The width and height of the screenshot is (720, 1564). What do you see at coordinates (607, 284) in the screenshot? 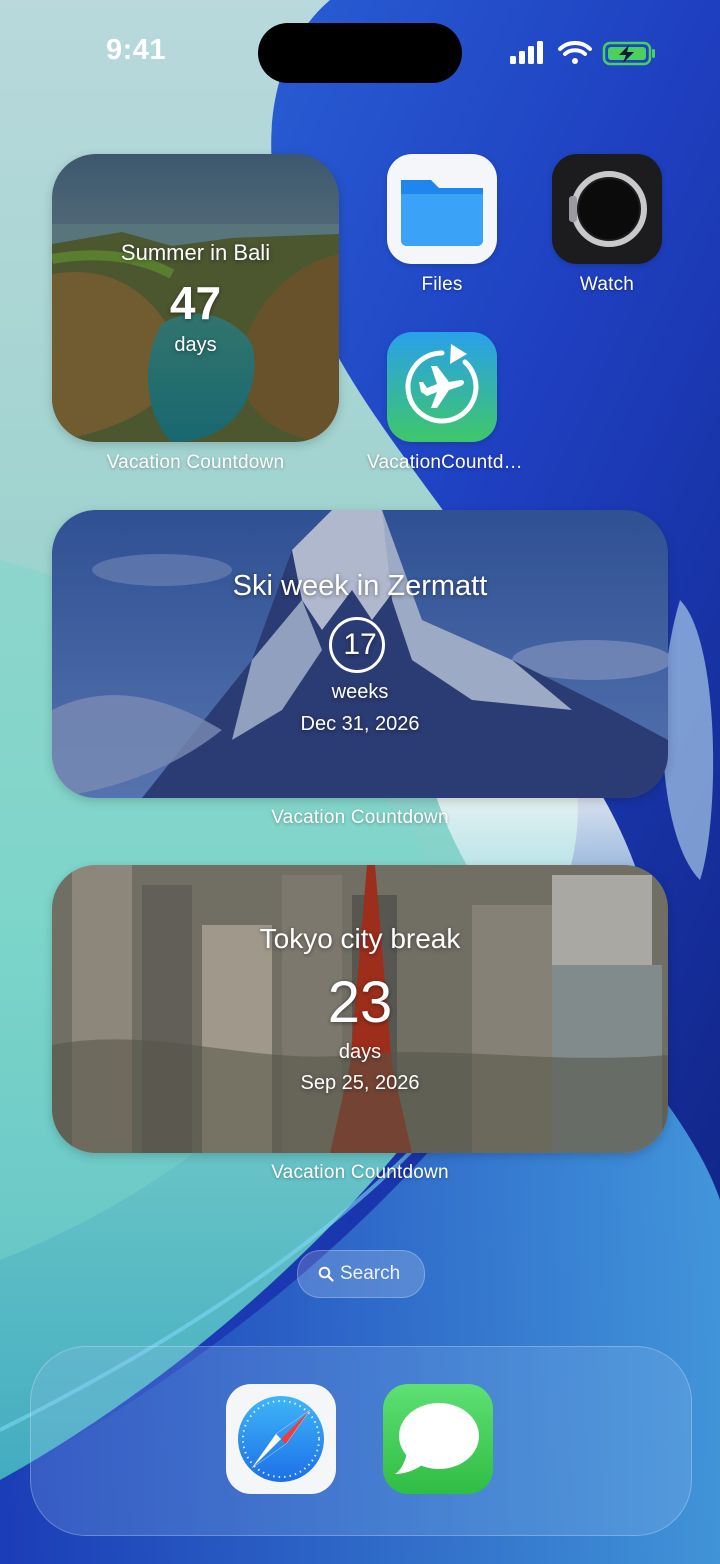
I see `app-label: Watch` at bounding box center [607, 284].